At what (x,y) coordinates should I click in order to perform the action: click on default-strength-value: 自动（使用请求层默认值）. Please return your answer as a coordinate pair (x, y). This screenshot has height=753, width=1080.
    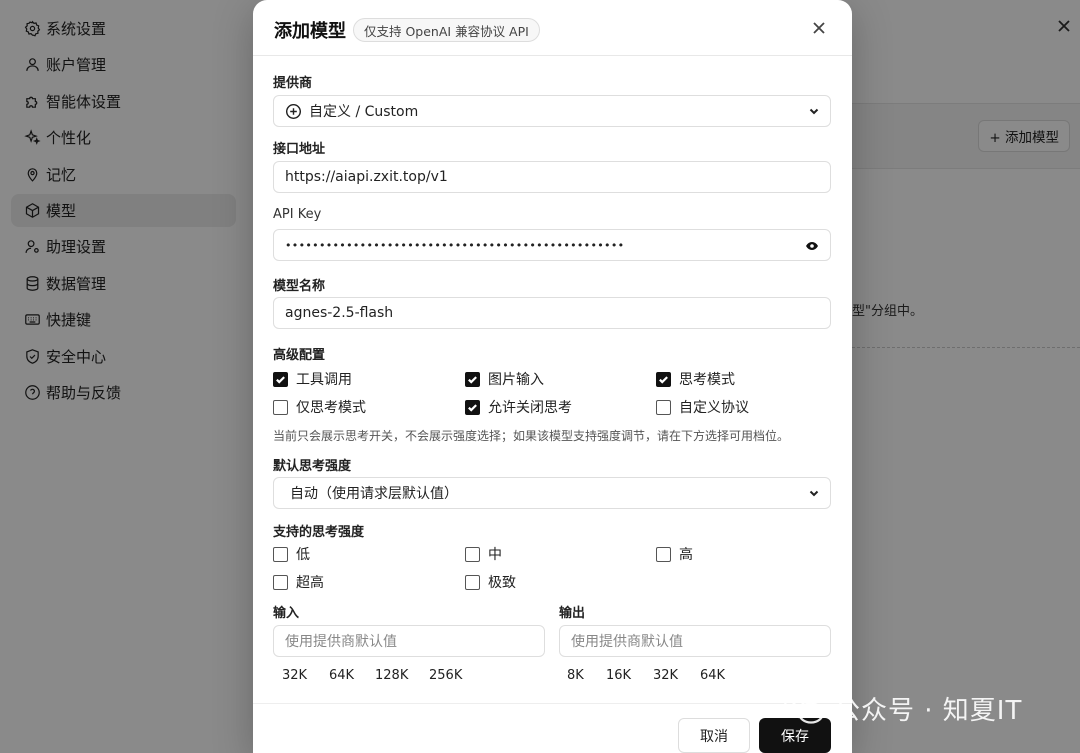
    Looking at the image, I should click on (374, 494).